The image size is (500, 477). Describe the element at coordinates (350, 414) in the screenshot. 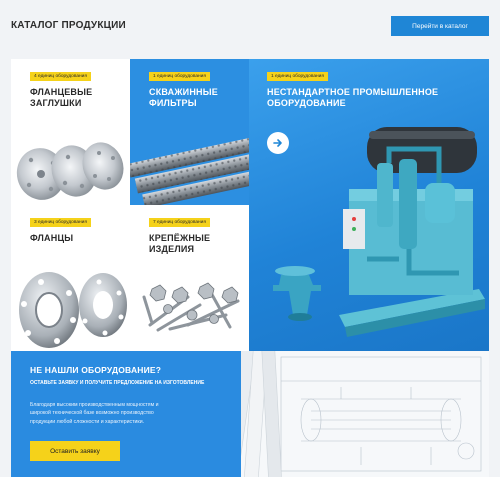

I see `blueprint-image` at that location.